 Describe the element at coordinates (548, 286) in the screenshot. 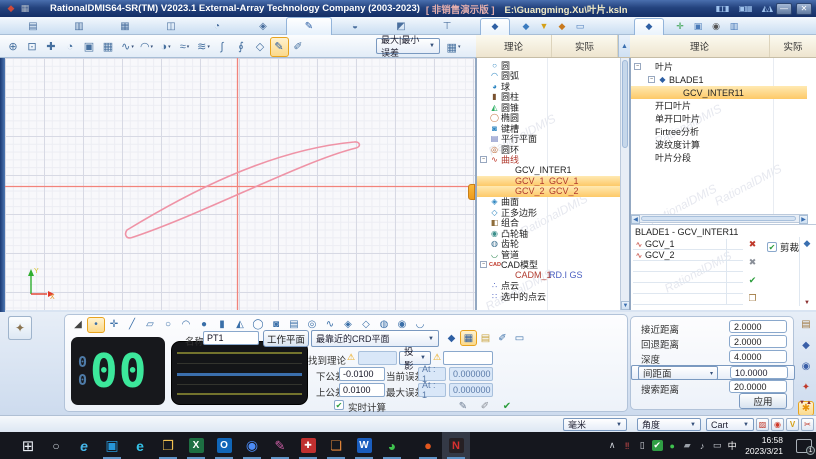

I see `tree-item: ∴ 点云` at that location.